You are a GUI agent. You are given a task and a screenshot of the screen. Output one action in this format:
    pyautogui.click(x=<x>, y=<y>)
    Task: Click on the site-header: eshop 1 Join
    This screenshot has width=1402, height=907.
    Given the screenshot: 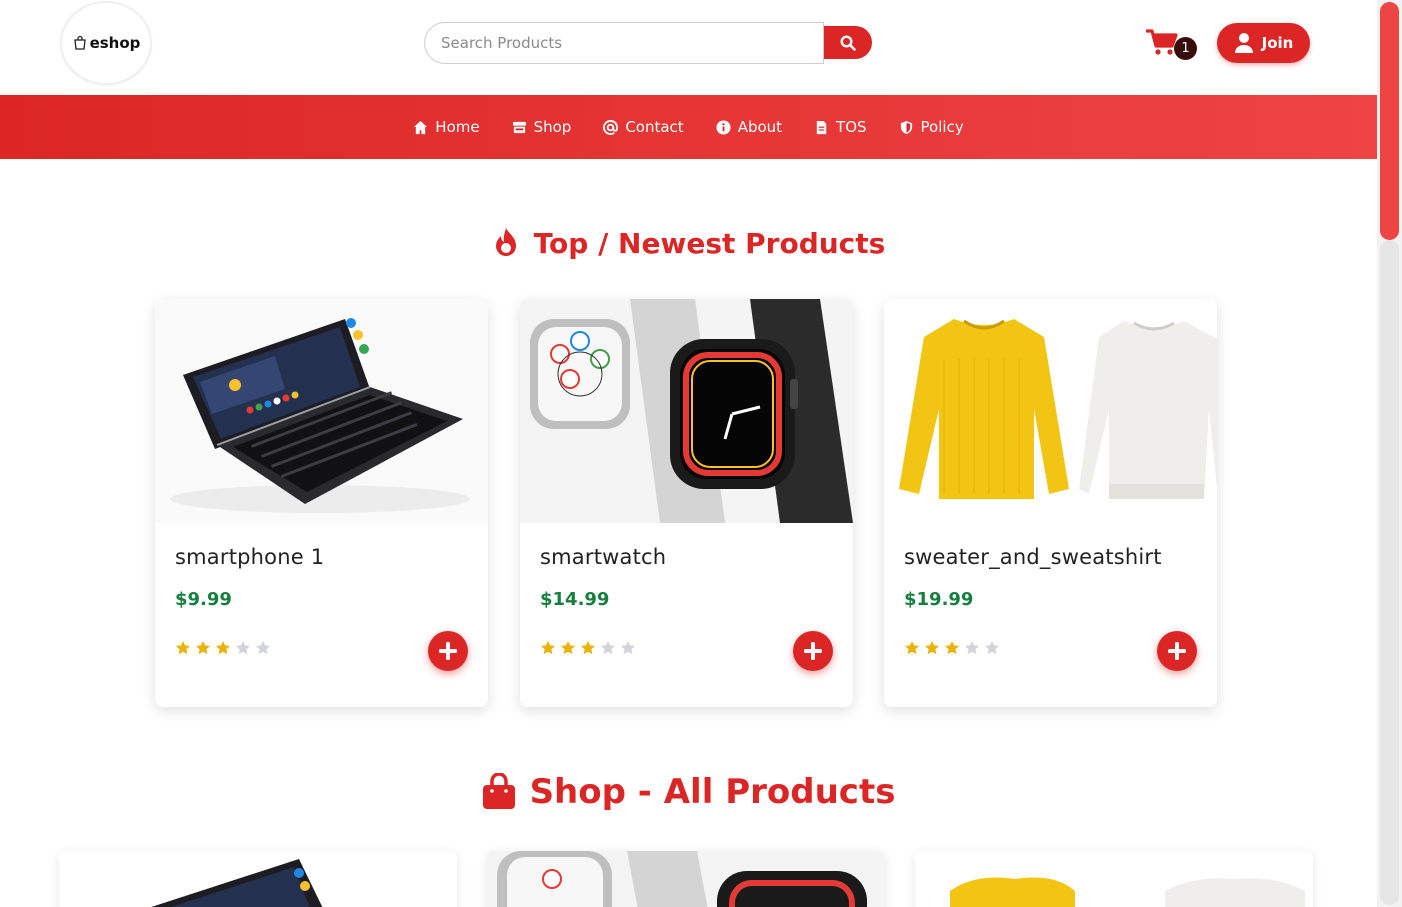 What is the action you would take?
    pyautogui.click(x=688, y=47)
    